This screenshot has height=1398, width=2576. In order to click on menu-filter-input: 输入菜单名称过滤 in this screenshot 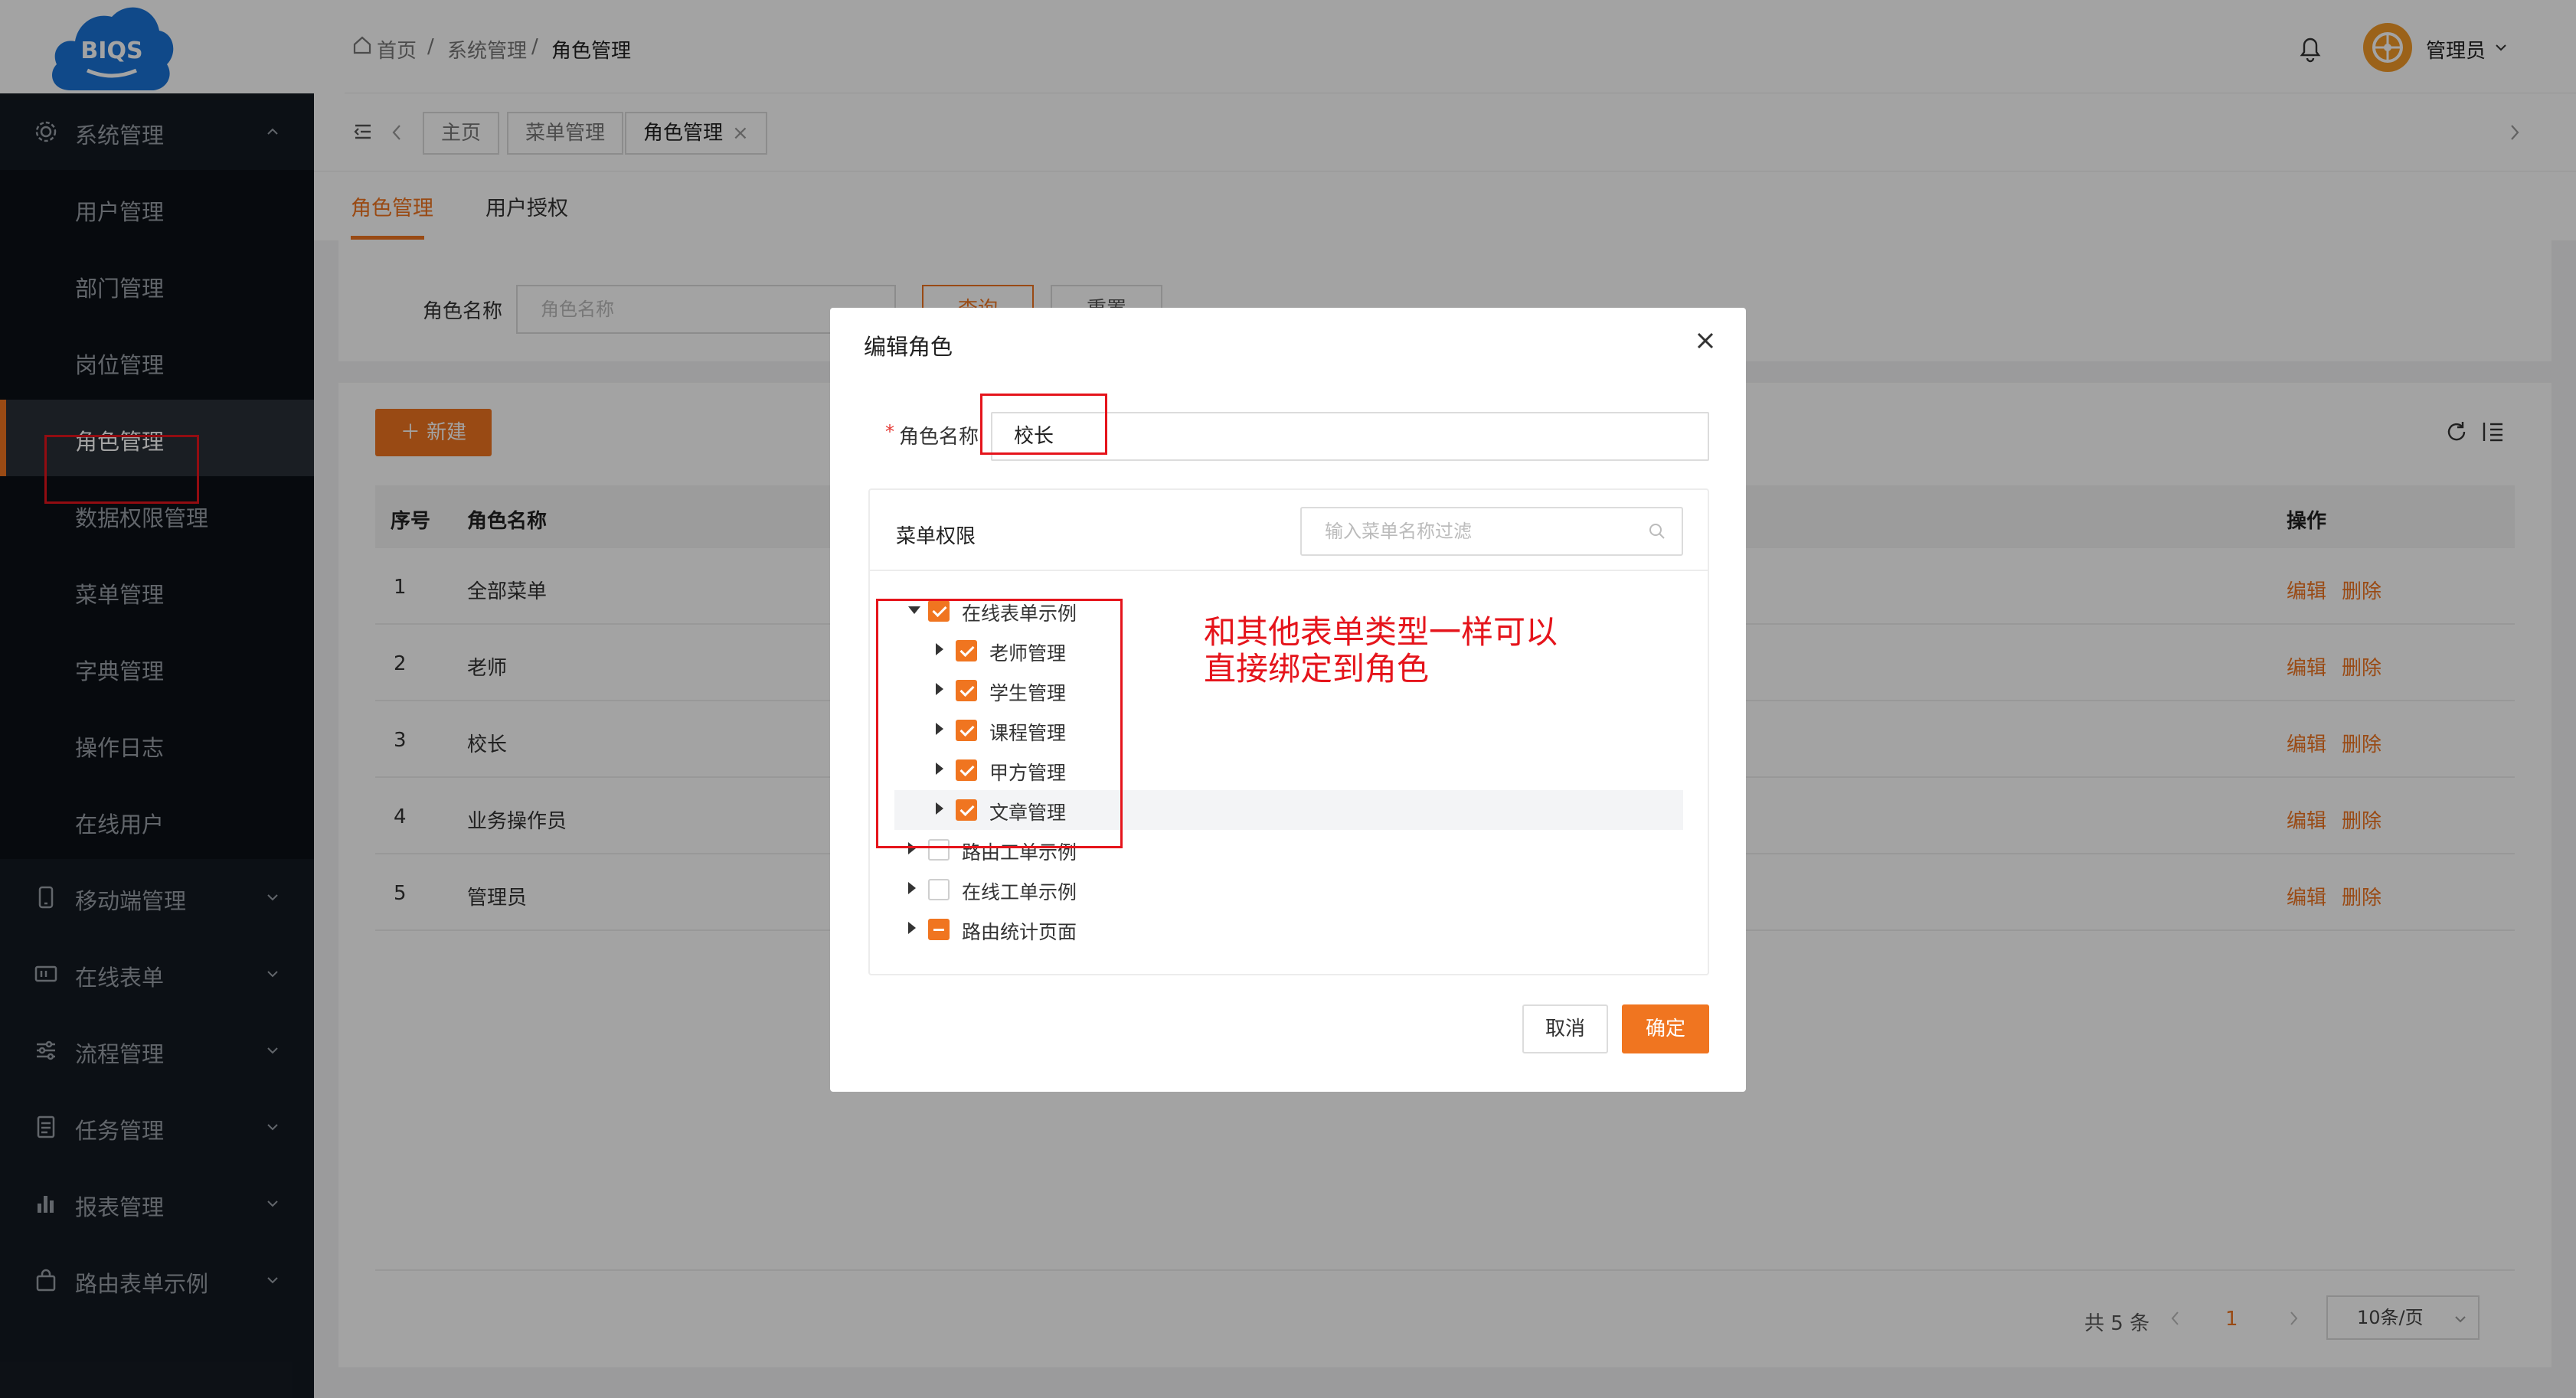, I will do `click(1491, 531)`.